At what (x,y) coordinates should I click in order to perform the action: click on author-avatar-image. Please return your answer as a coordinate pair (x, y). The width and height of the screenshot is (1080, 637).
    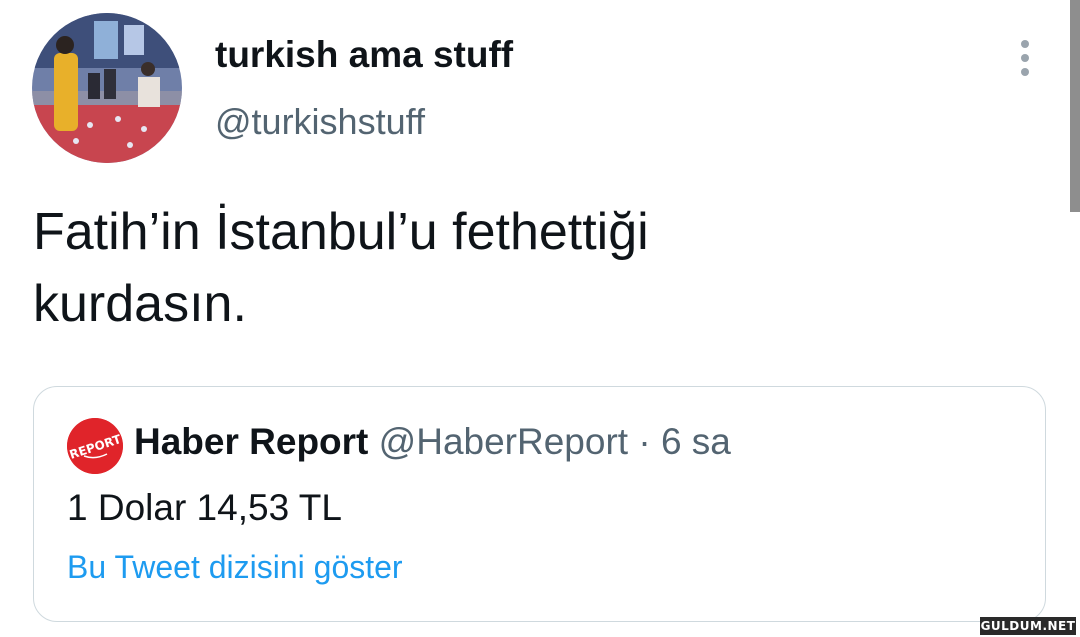
    Looking at the image, I should click on (107, 88).